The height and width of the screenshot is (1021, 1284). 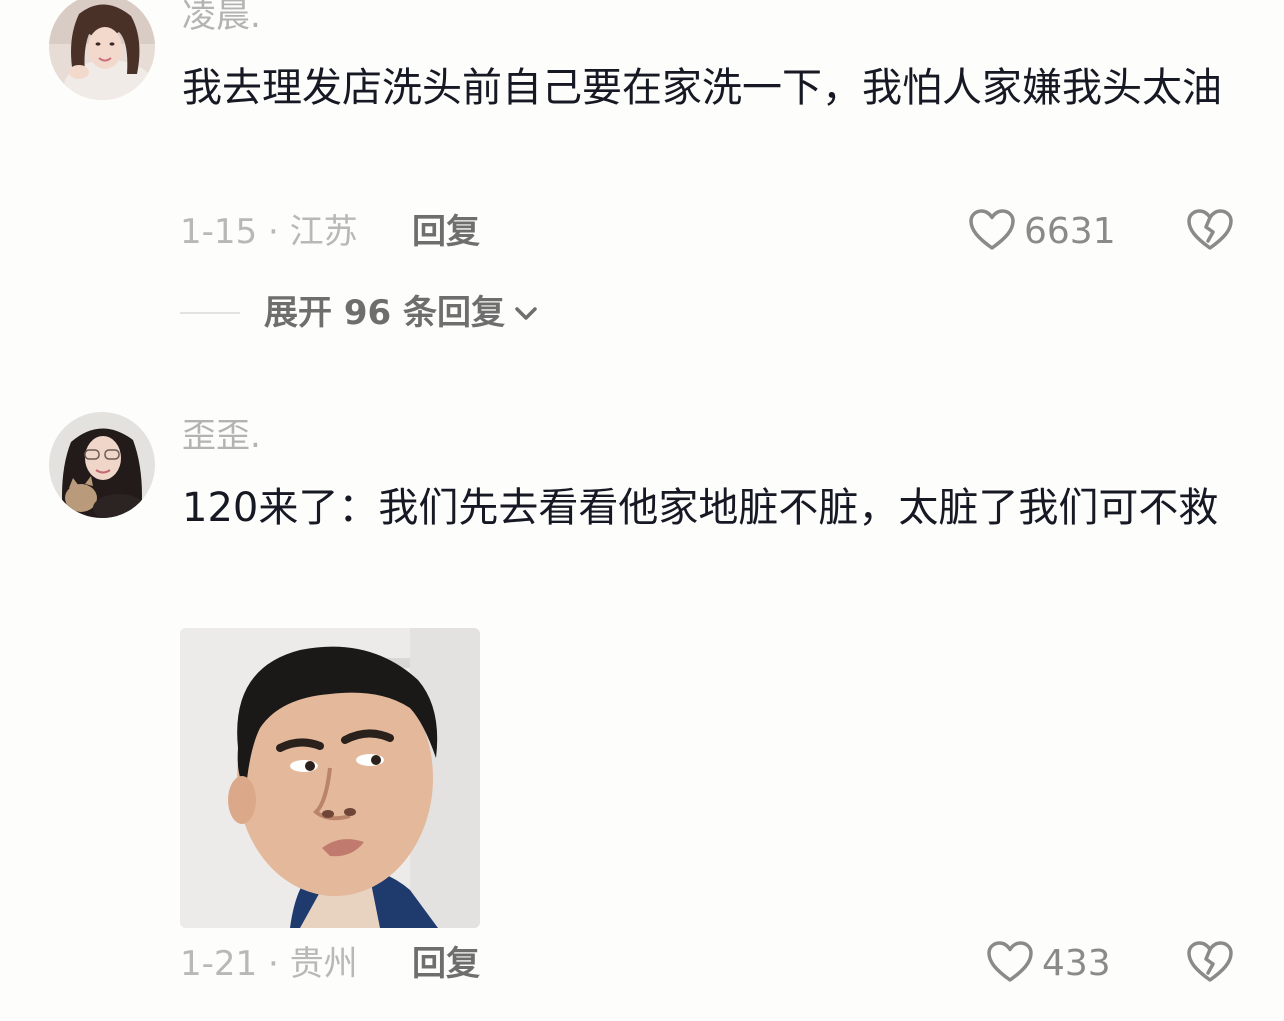 I want to click on like-button: 6631, so click(x=1042, y=232).